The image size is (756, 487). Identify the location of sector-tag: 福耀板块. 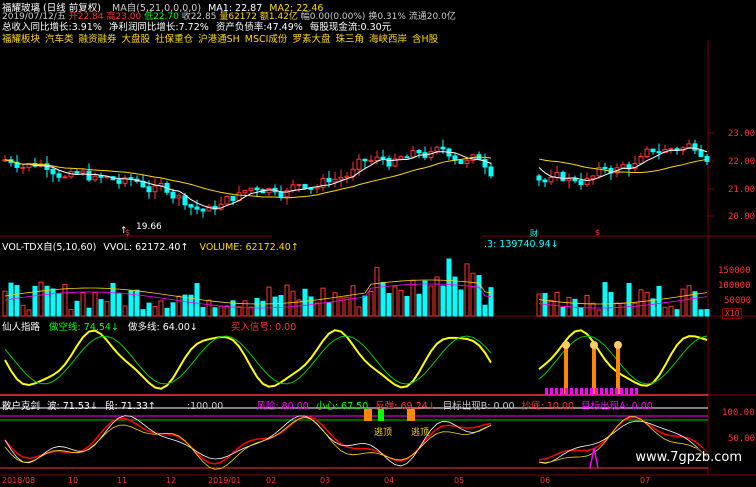
(21, 39).